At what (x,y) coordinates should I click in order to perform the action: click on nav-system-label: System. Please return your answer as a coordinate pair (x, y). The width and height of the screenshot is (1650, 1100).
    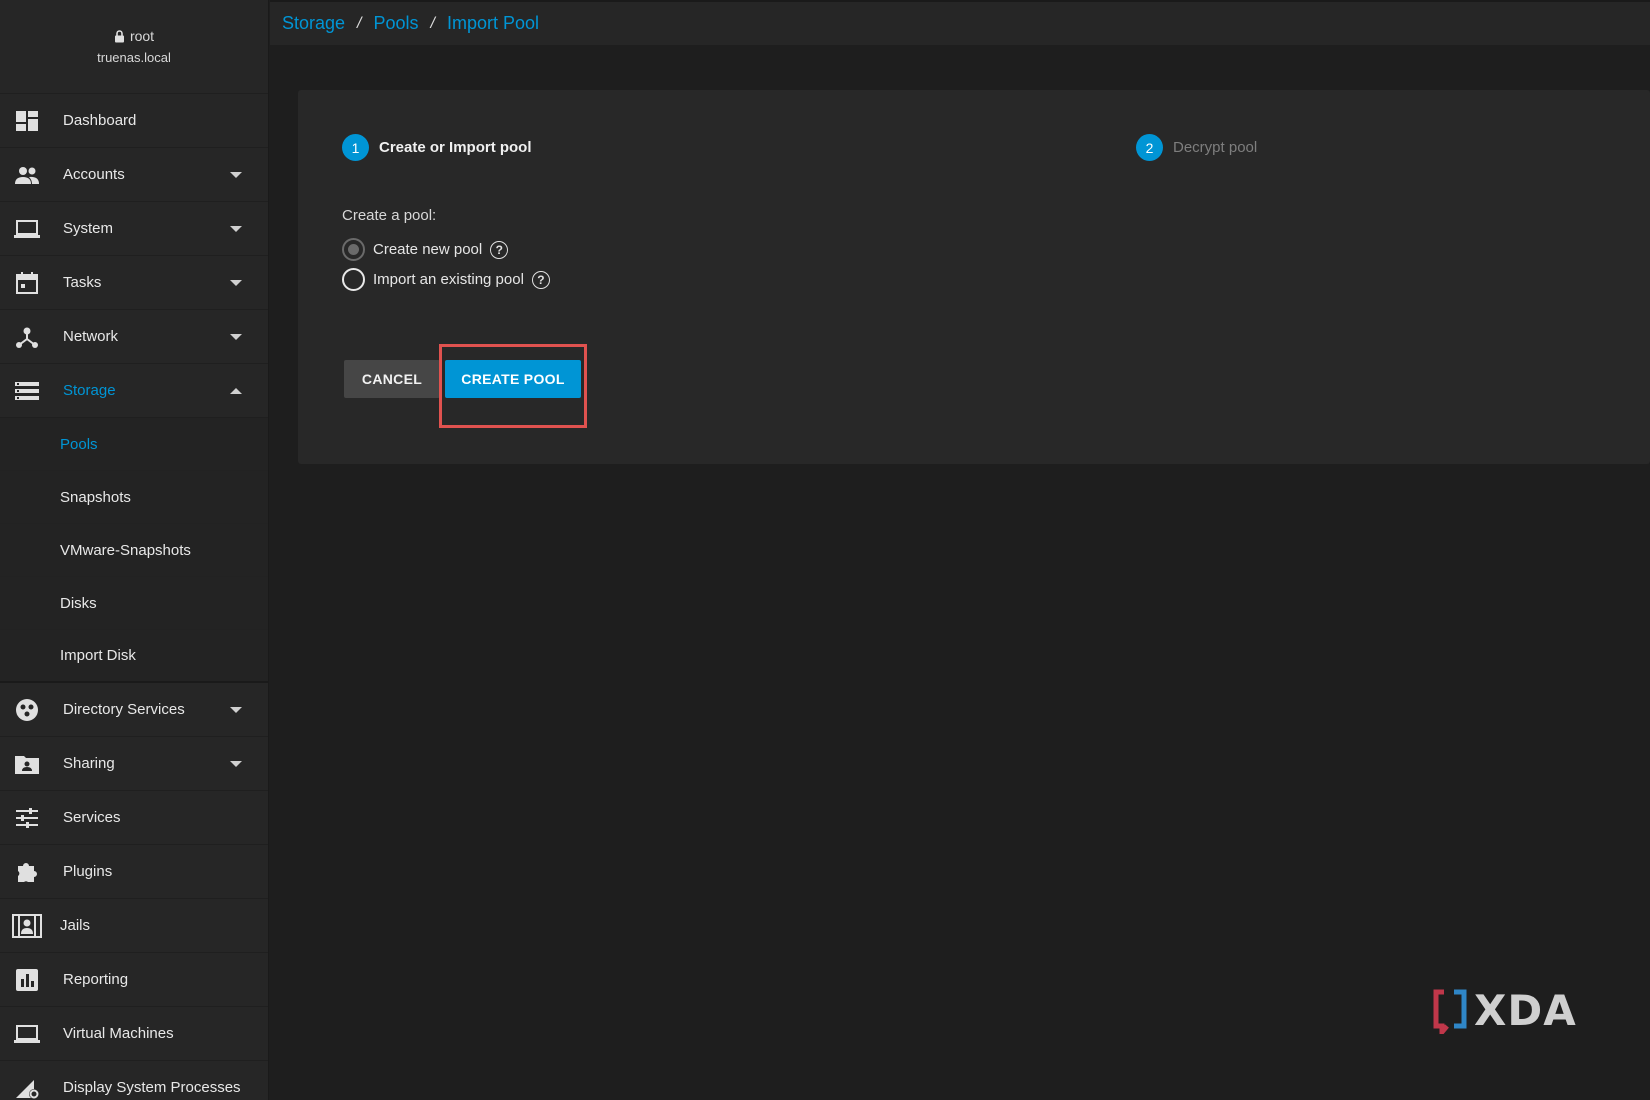
    Looking at the image, I should click on (88, 228).